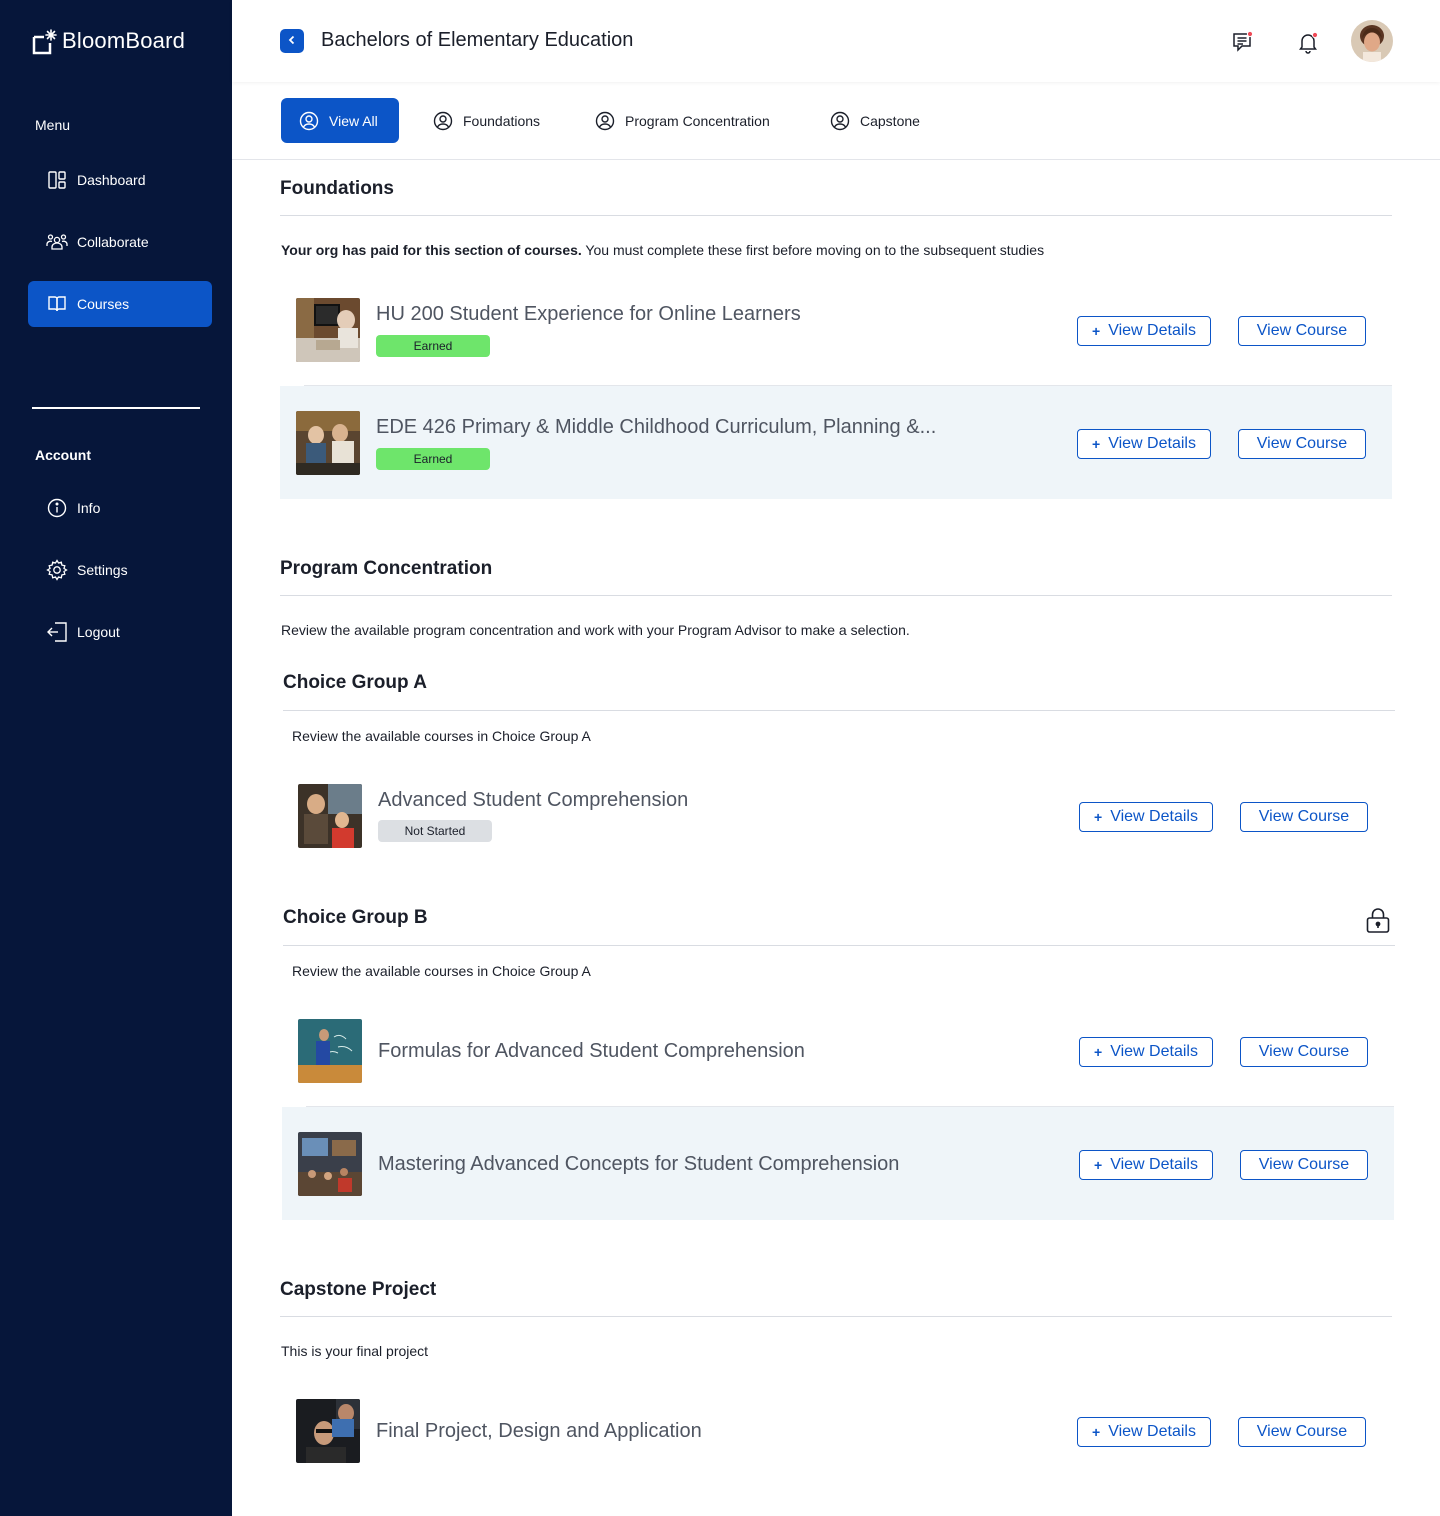  Describe the element at coordinates (57, 180) in the screenshot. I see `dashboard-icon` at that location.